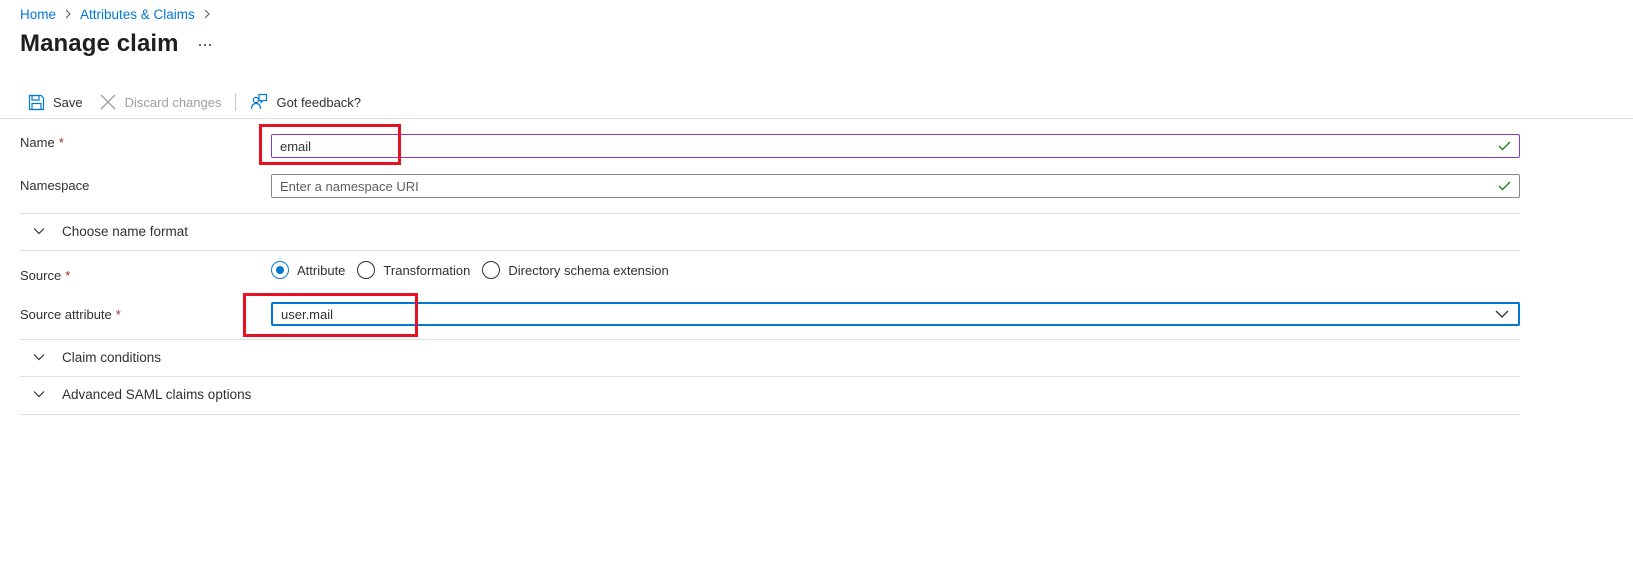 The width and height of the screenshot is (1633, 564). I want to click on source-label: Source *, so click(45, 275).